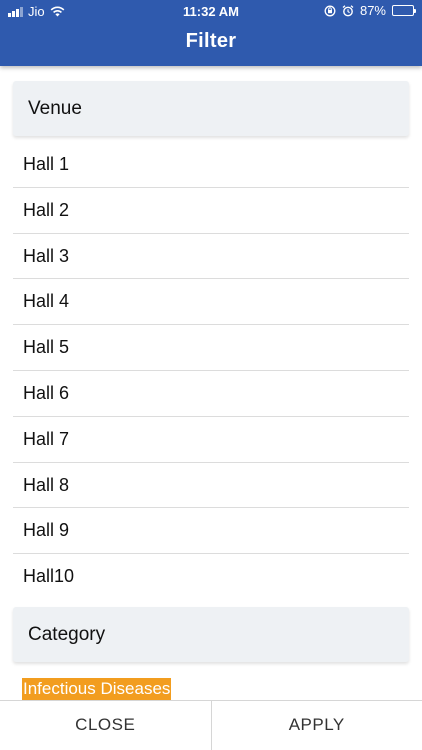 The height and width of the screenshot is (750, 422). What do you see at coordinates (211, 41) in the screenshot?
I see `page-title: Filter` at bounding box center [211, 41].